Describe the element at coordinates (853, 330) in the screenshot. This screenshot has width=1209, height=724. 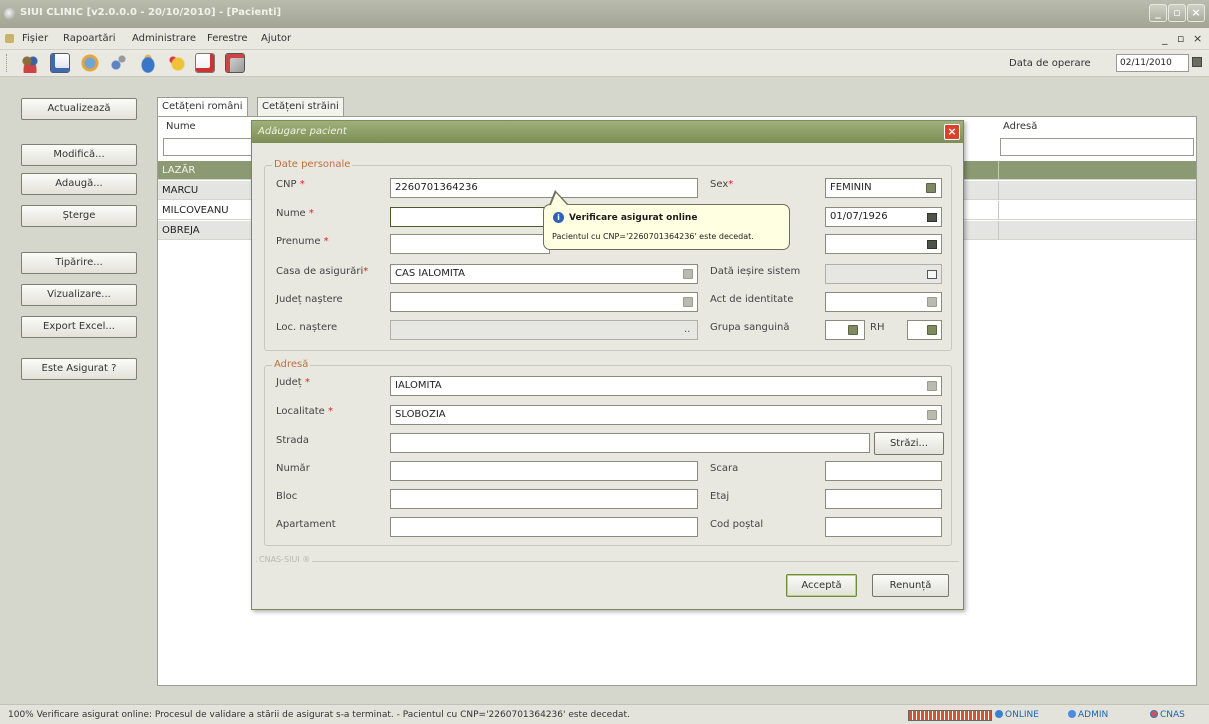
I see `grupa-dropdown-icon` at that location.